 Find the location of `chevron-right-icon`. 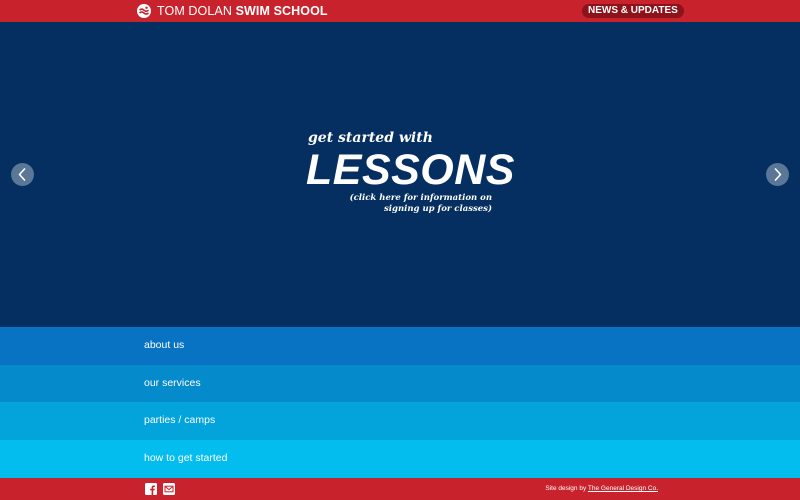

chevron-right-icon is located at coordinates (778, 174).